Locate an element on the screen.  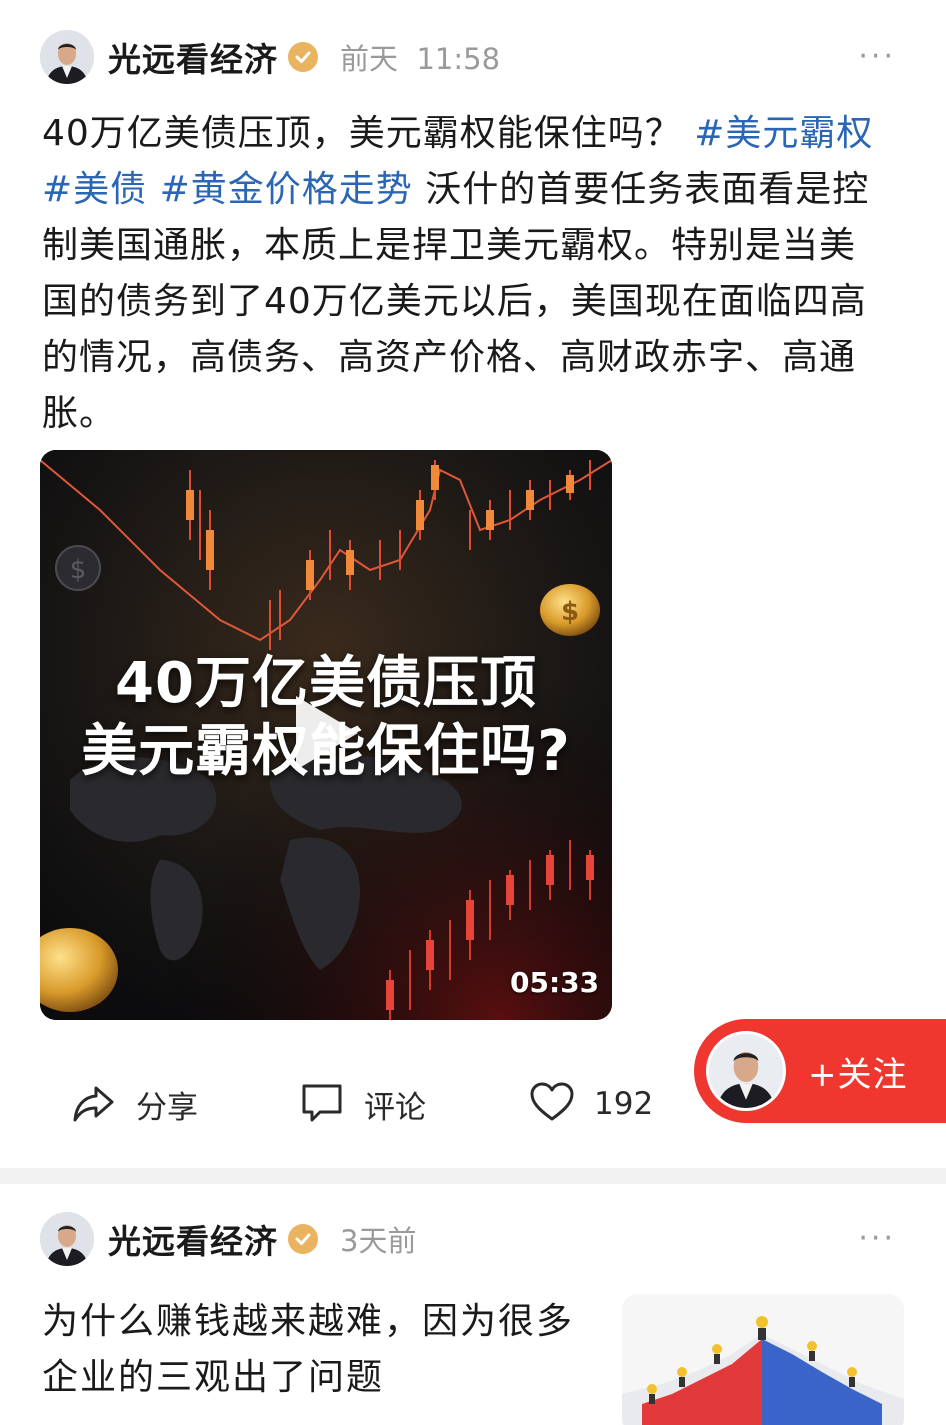
post-clock: 11:58 is located at coordinates (458, 59).